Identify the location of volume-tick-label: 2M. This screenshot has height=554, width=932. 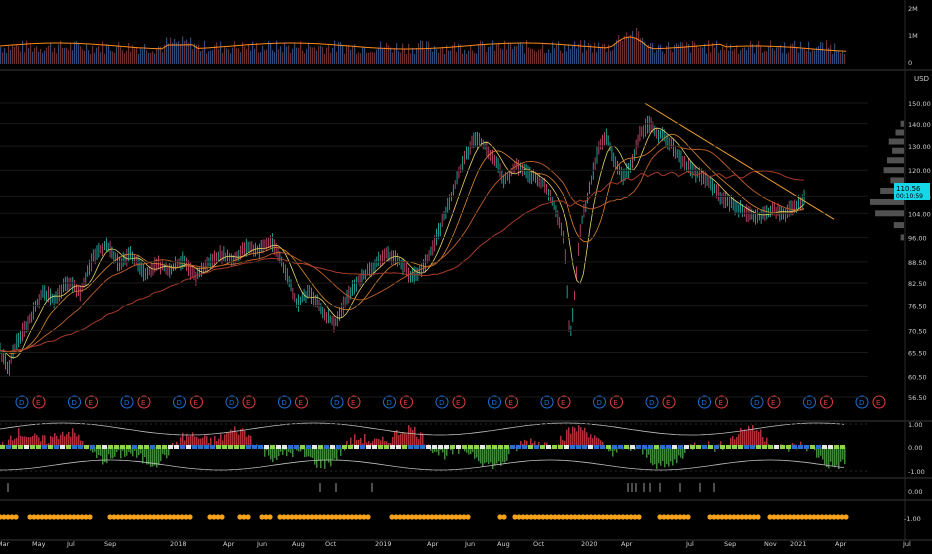
(913, 9).